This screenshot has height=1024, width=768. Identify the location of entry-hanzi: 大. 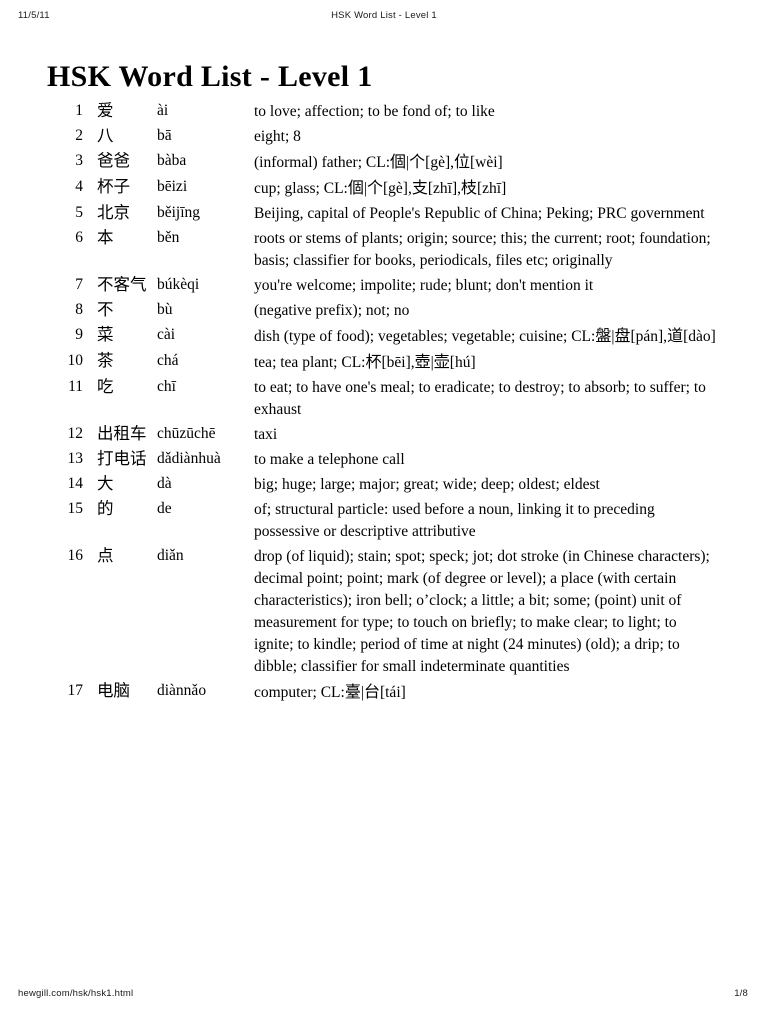
(105, 483).